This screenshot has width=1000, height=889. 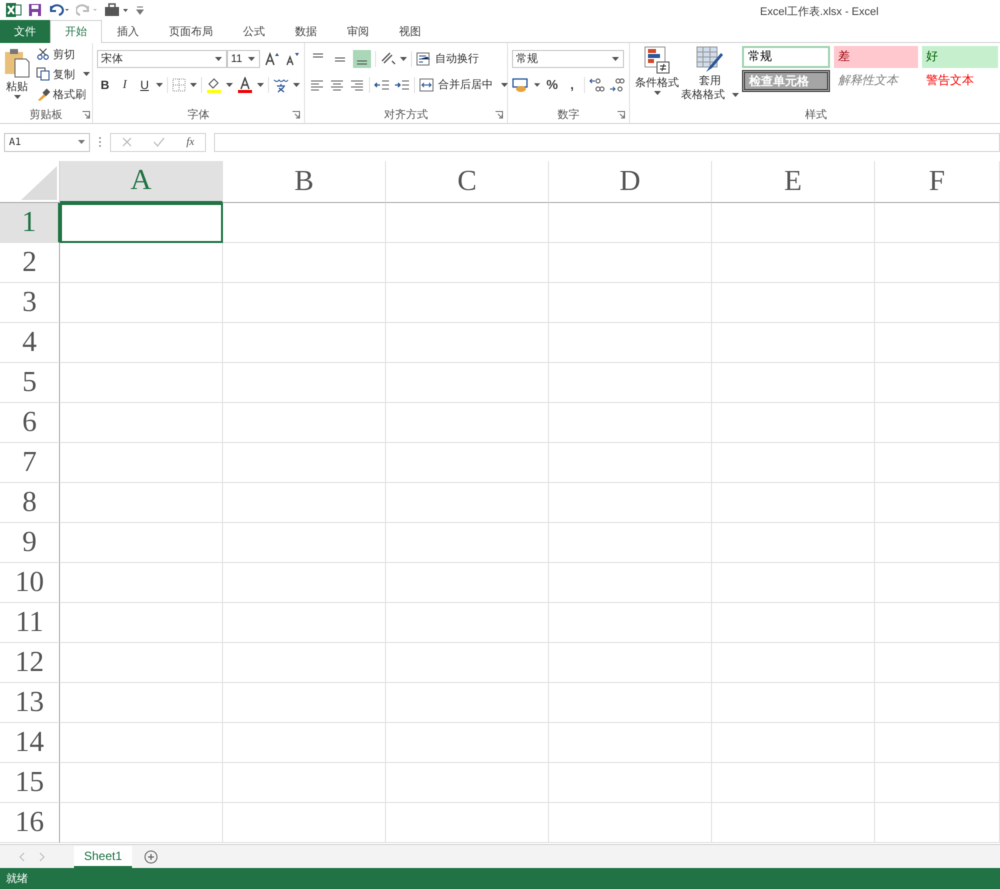 I want to click on row-header: 6, so click(x=30, y=422).